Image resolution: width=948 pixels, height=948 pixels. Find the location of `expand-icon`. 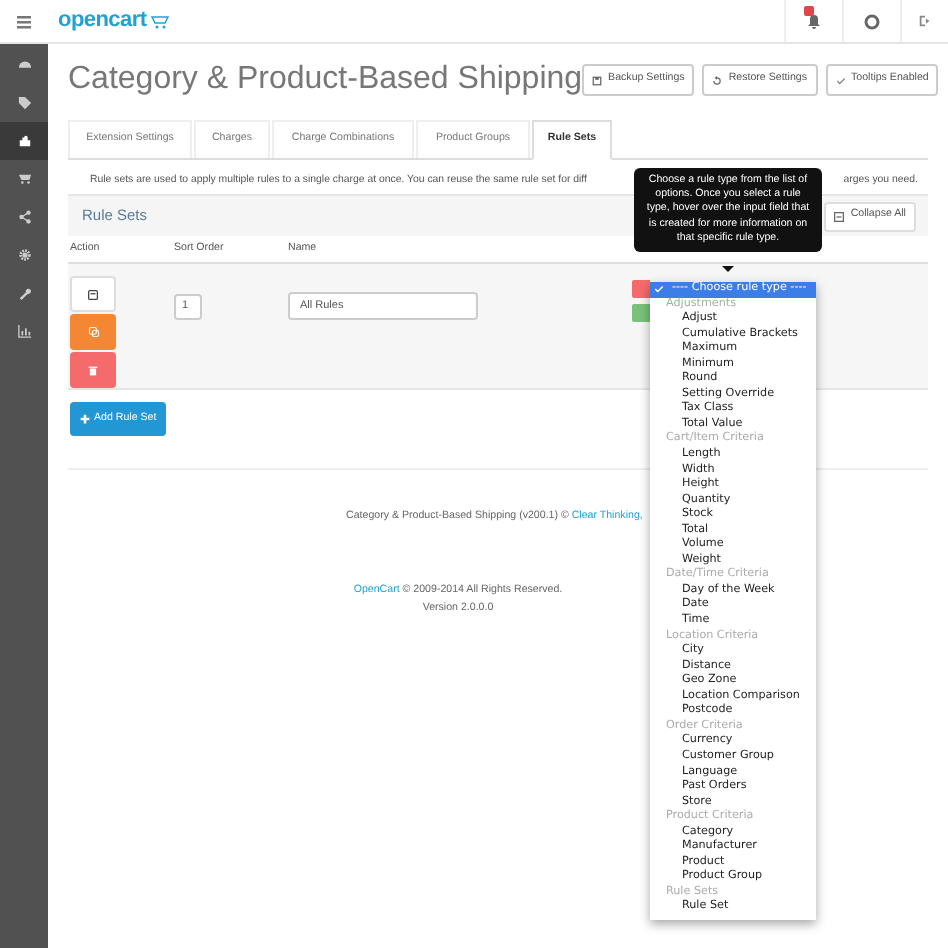

expand-icon is located at coordinates (93, 294).